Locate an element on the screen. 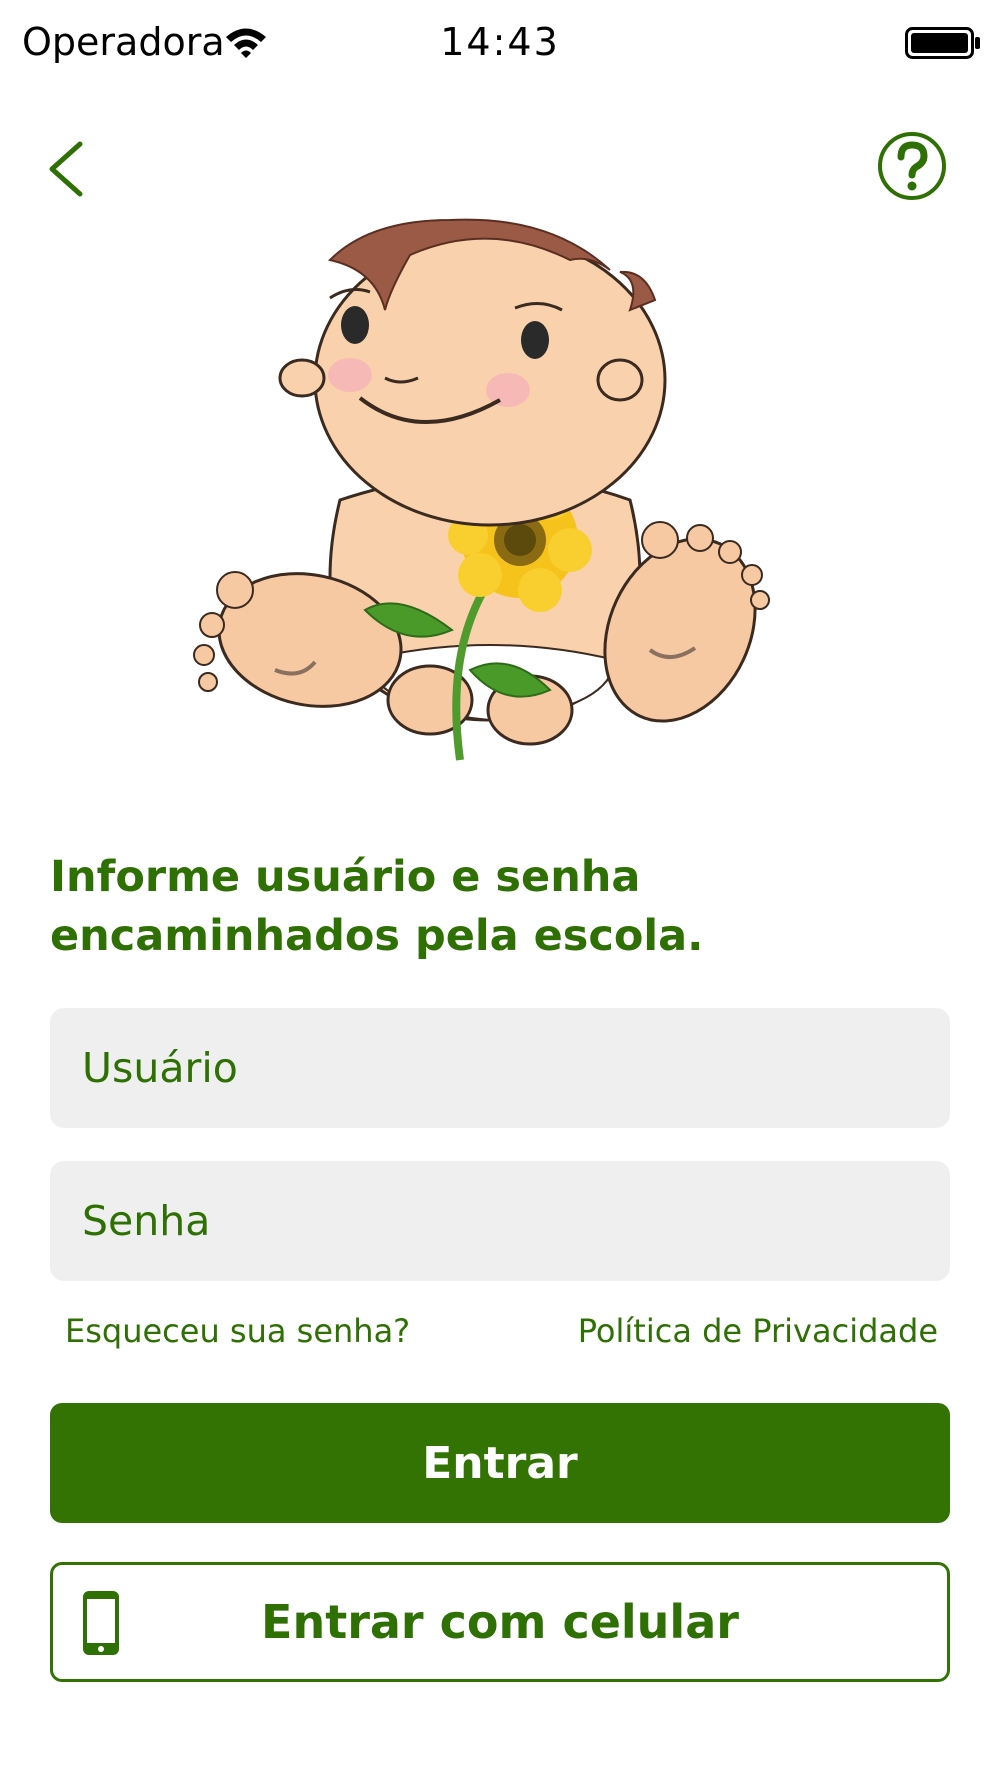 The height and width of the screenshot is (1778, 1000). status-bar: Operadora 14:43 is located at coordinates (500, 45).